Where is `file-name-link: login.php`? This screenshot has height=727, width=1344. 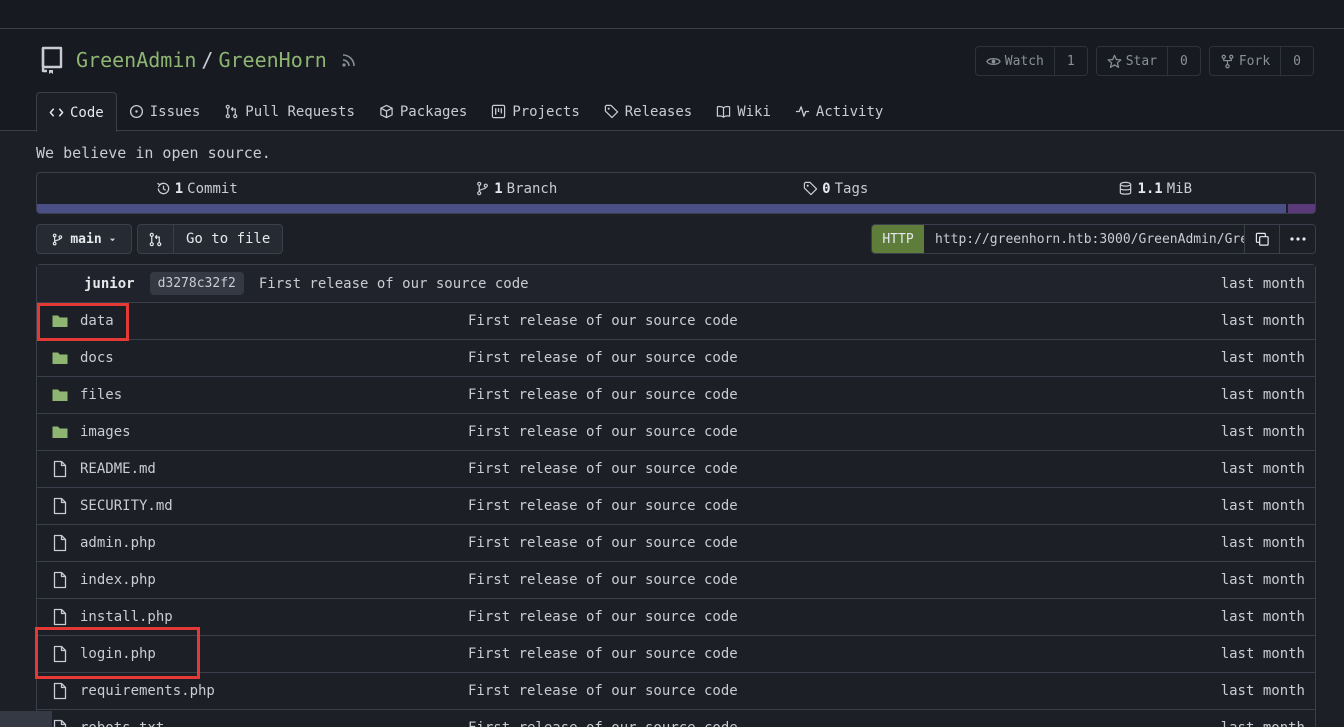
file-name-link: login.php is located at coordinates (274, 654).